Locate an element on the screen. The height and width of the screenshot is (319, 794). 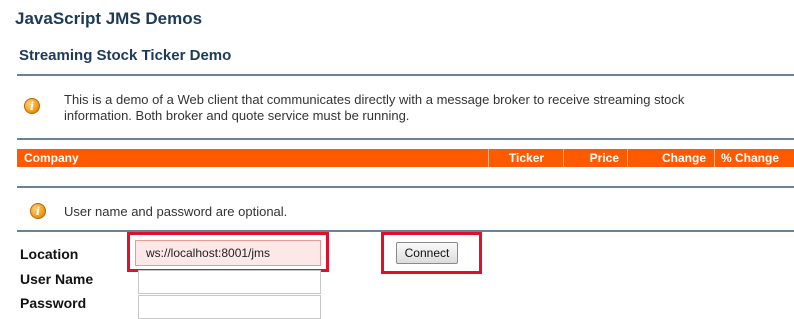
column-percent-change: % Change is located at coordinates (746, 158).